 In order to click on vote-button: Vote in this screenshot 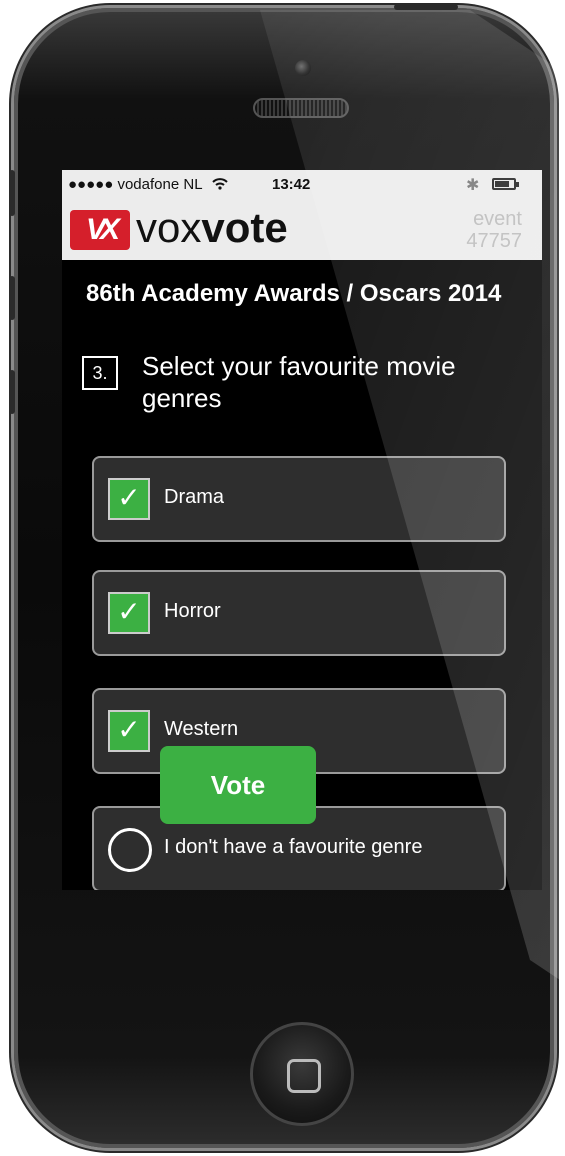, I will do `click(238, 785)`.